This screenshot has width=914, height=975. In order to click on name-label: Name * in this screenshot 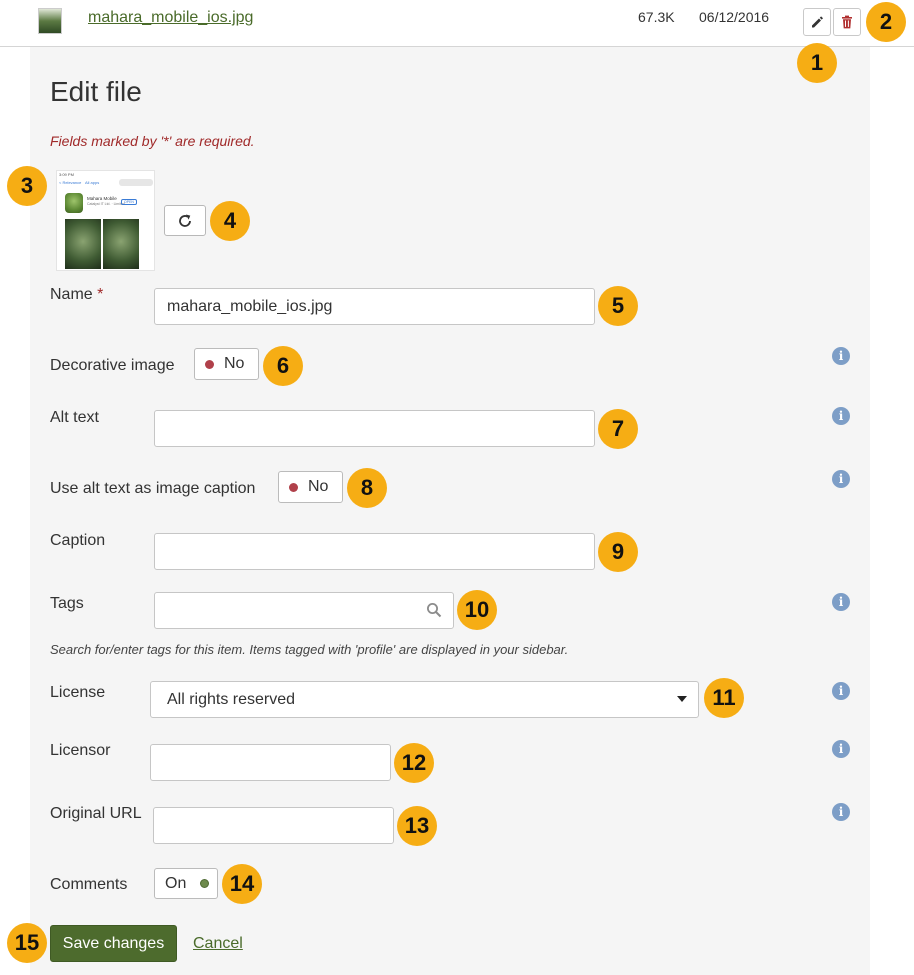, I will do `click(77, 294)`.